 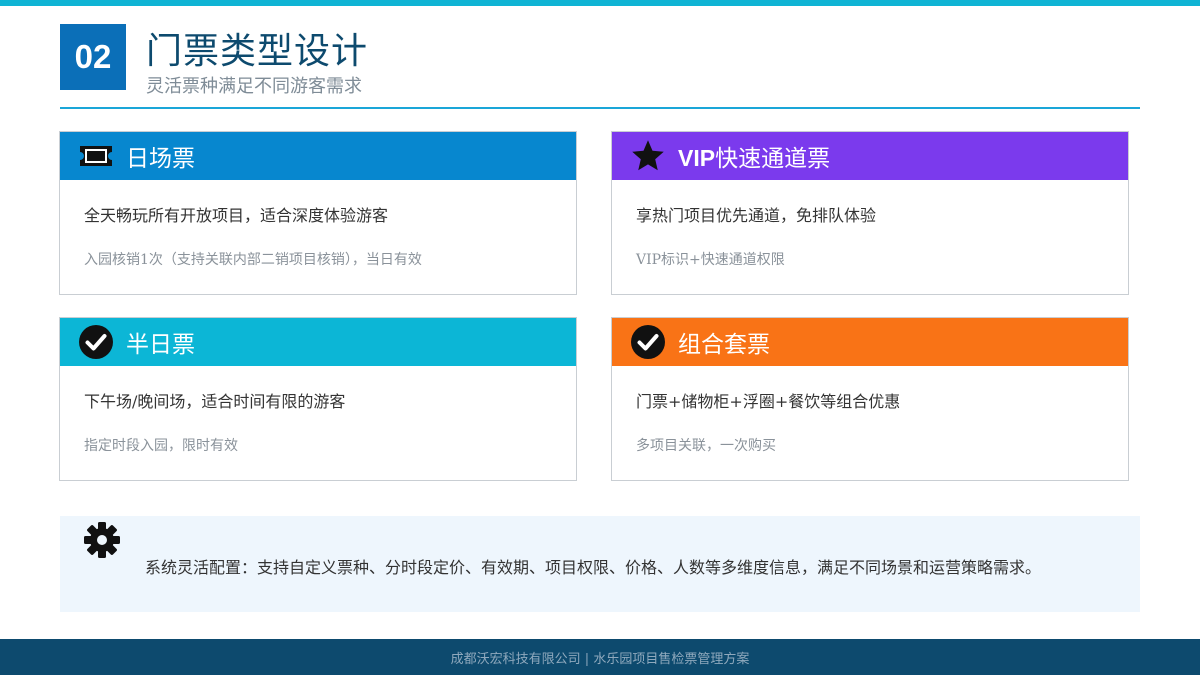 What do you see at coordinates (318, 156) in the screenshot?
I see `card-header: 日场票` at bounding box center [318, 156].